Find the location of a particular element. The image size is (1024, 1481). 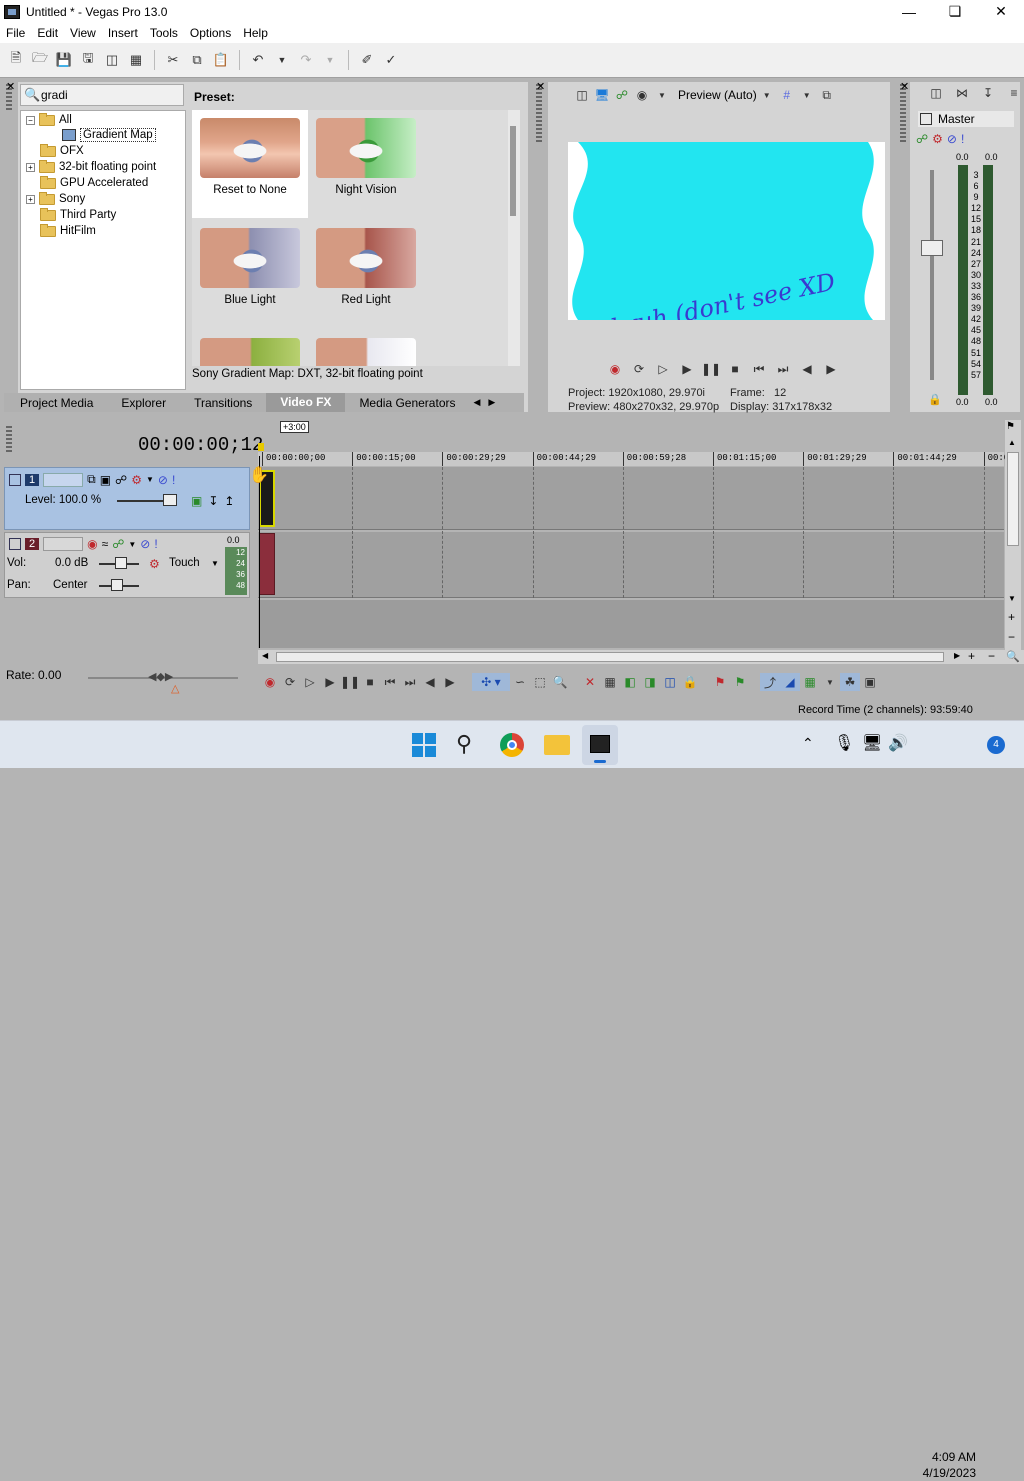

loop-region-marker: +3:00 is located at coordinates (294, 427).